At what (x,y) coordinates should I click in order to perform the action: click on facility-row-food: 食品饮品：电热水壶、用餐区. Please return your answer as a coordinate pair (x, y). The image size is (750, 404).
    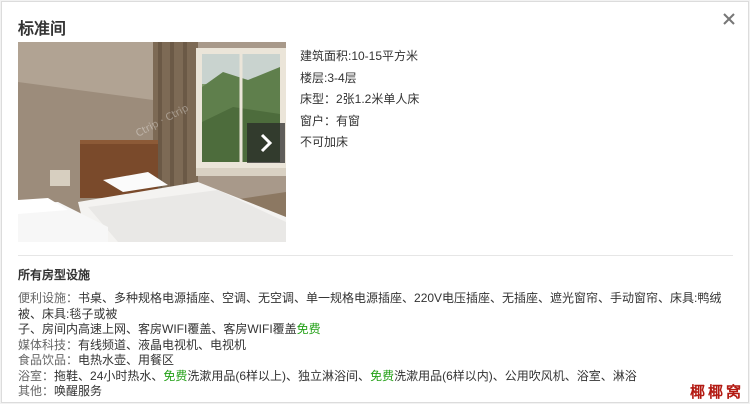
    Looking at the image, I should click on (378, 361).